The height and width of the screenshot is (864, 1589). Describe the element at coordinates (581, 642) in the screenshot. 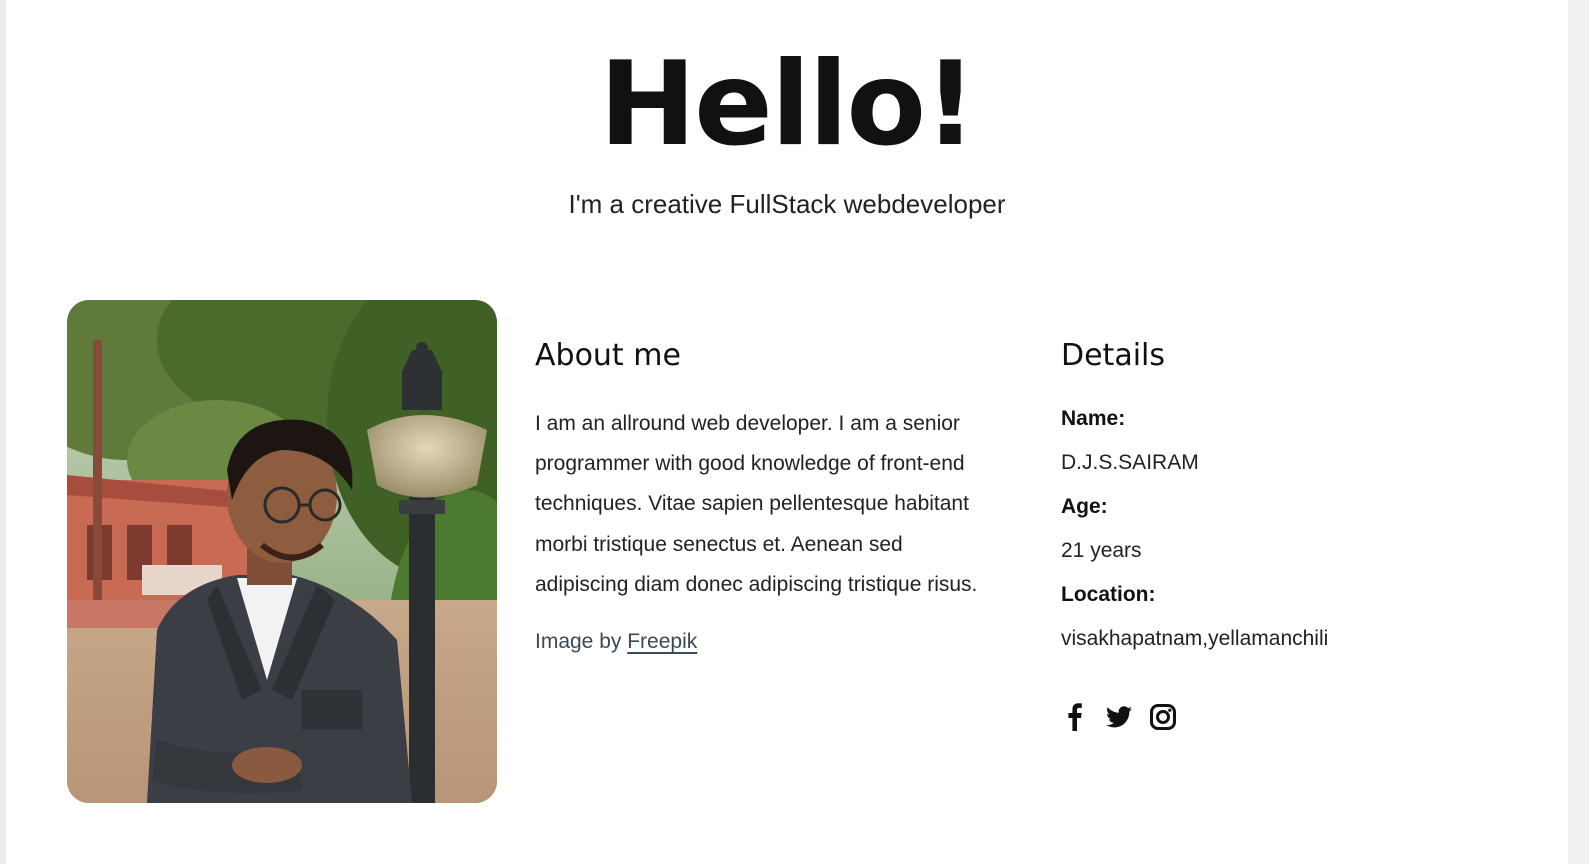

I see `credit-prefix: Image by` at that location.